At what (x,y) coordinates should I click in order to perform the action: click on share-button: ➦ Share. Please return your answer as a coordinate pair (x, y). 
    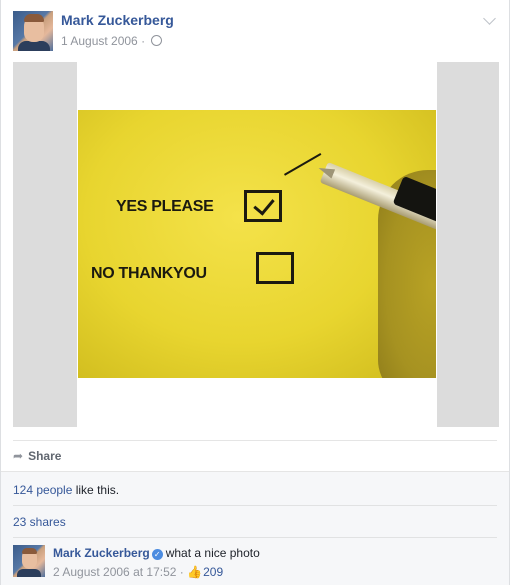
    Looking at the image, I should click on (37, 456).